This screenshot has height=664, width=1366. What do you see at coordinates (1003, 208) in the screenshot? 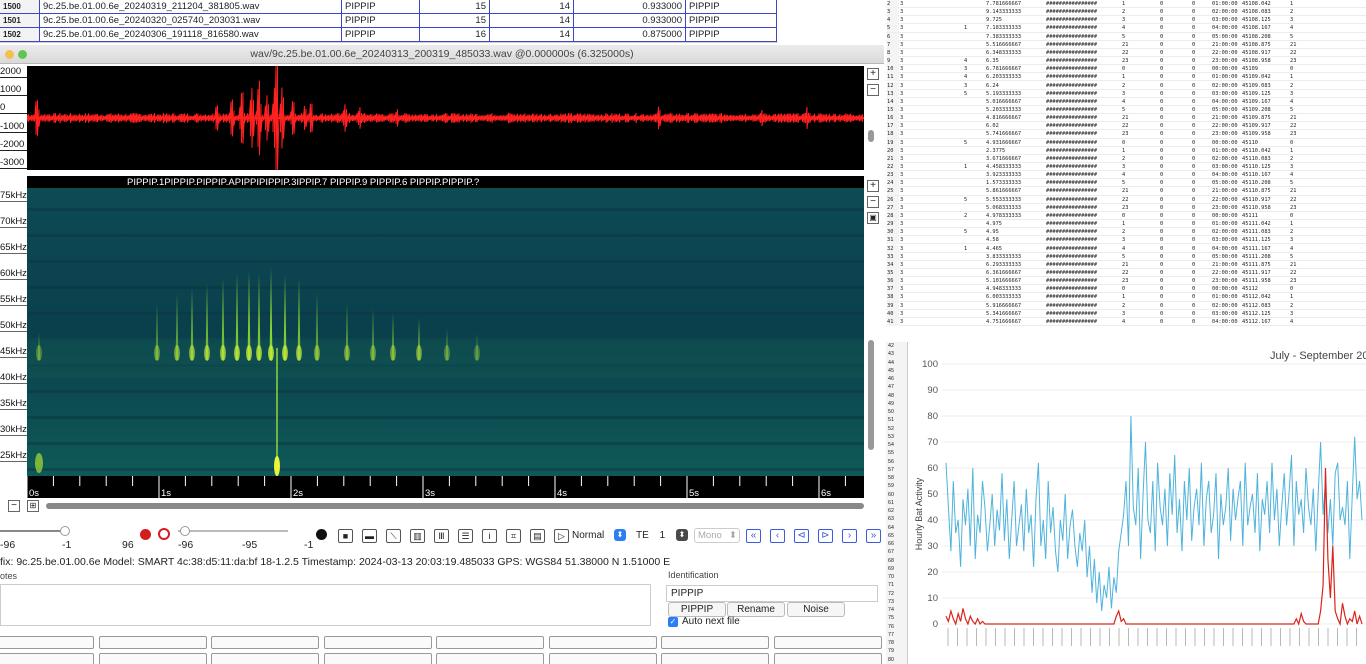
I see `spreadsheet-cell: 5.068333333` at bounding box center [1003, 208].